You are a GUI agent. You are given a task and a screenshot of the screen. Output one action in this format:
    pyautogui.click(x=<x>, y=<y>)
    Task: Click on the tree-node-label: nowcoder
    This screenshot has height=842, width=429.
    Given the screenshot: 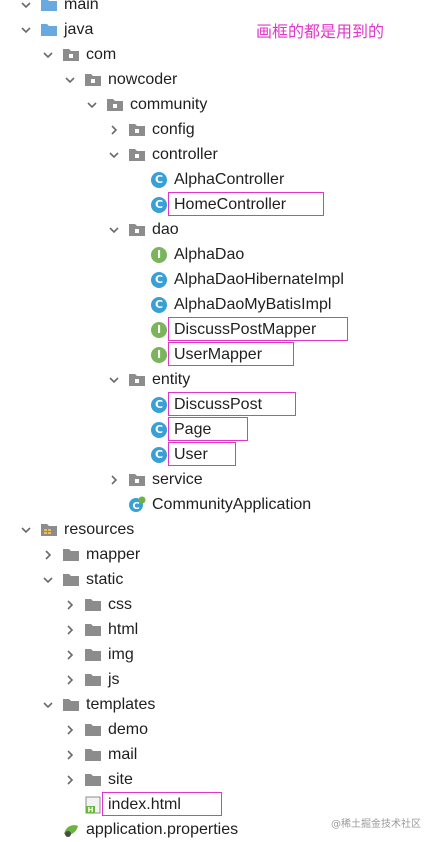 What is the action you would take?
    pyautogui.click(x=143, y=79)
    